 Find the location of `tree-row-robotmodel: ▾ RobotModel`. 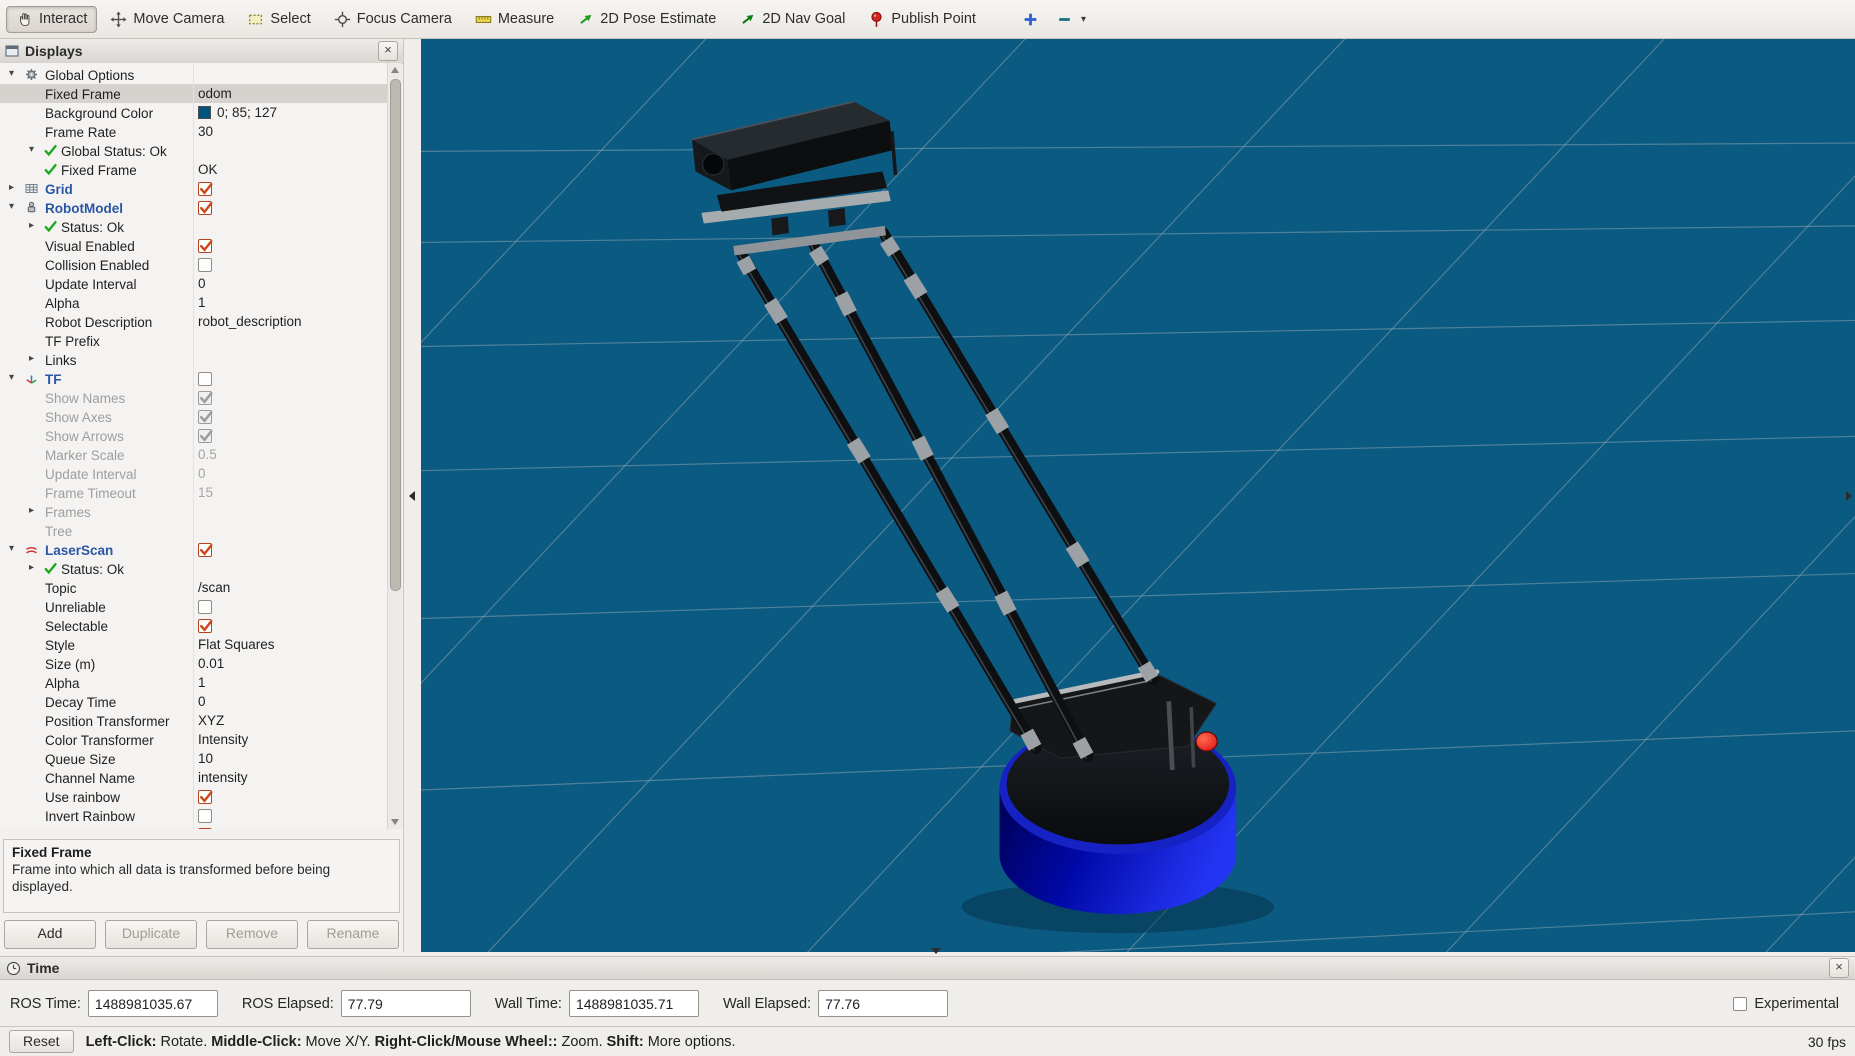

tree-row-robotmodel: ▾ RobotModel is located at coordinates (194, 207).